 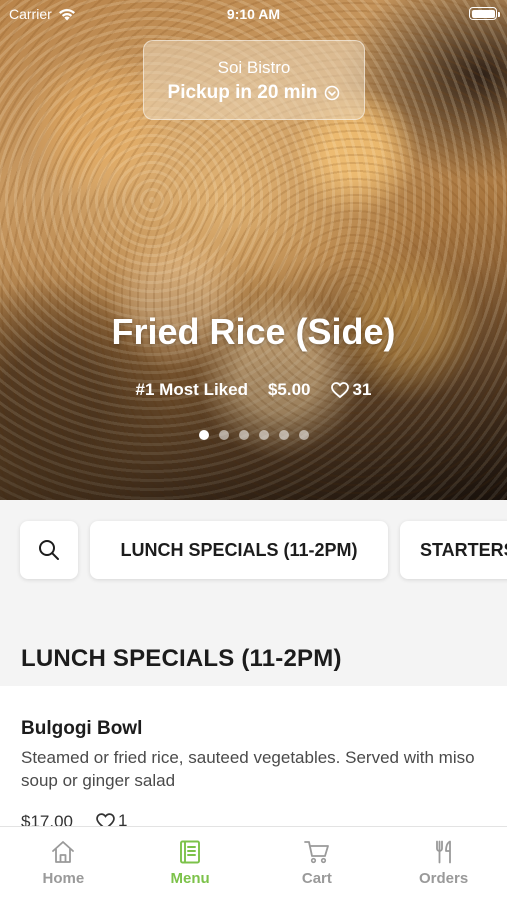 I want to click on category-chip-starters: STARTERS, so click(x=453, y=550).